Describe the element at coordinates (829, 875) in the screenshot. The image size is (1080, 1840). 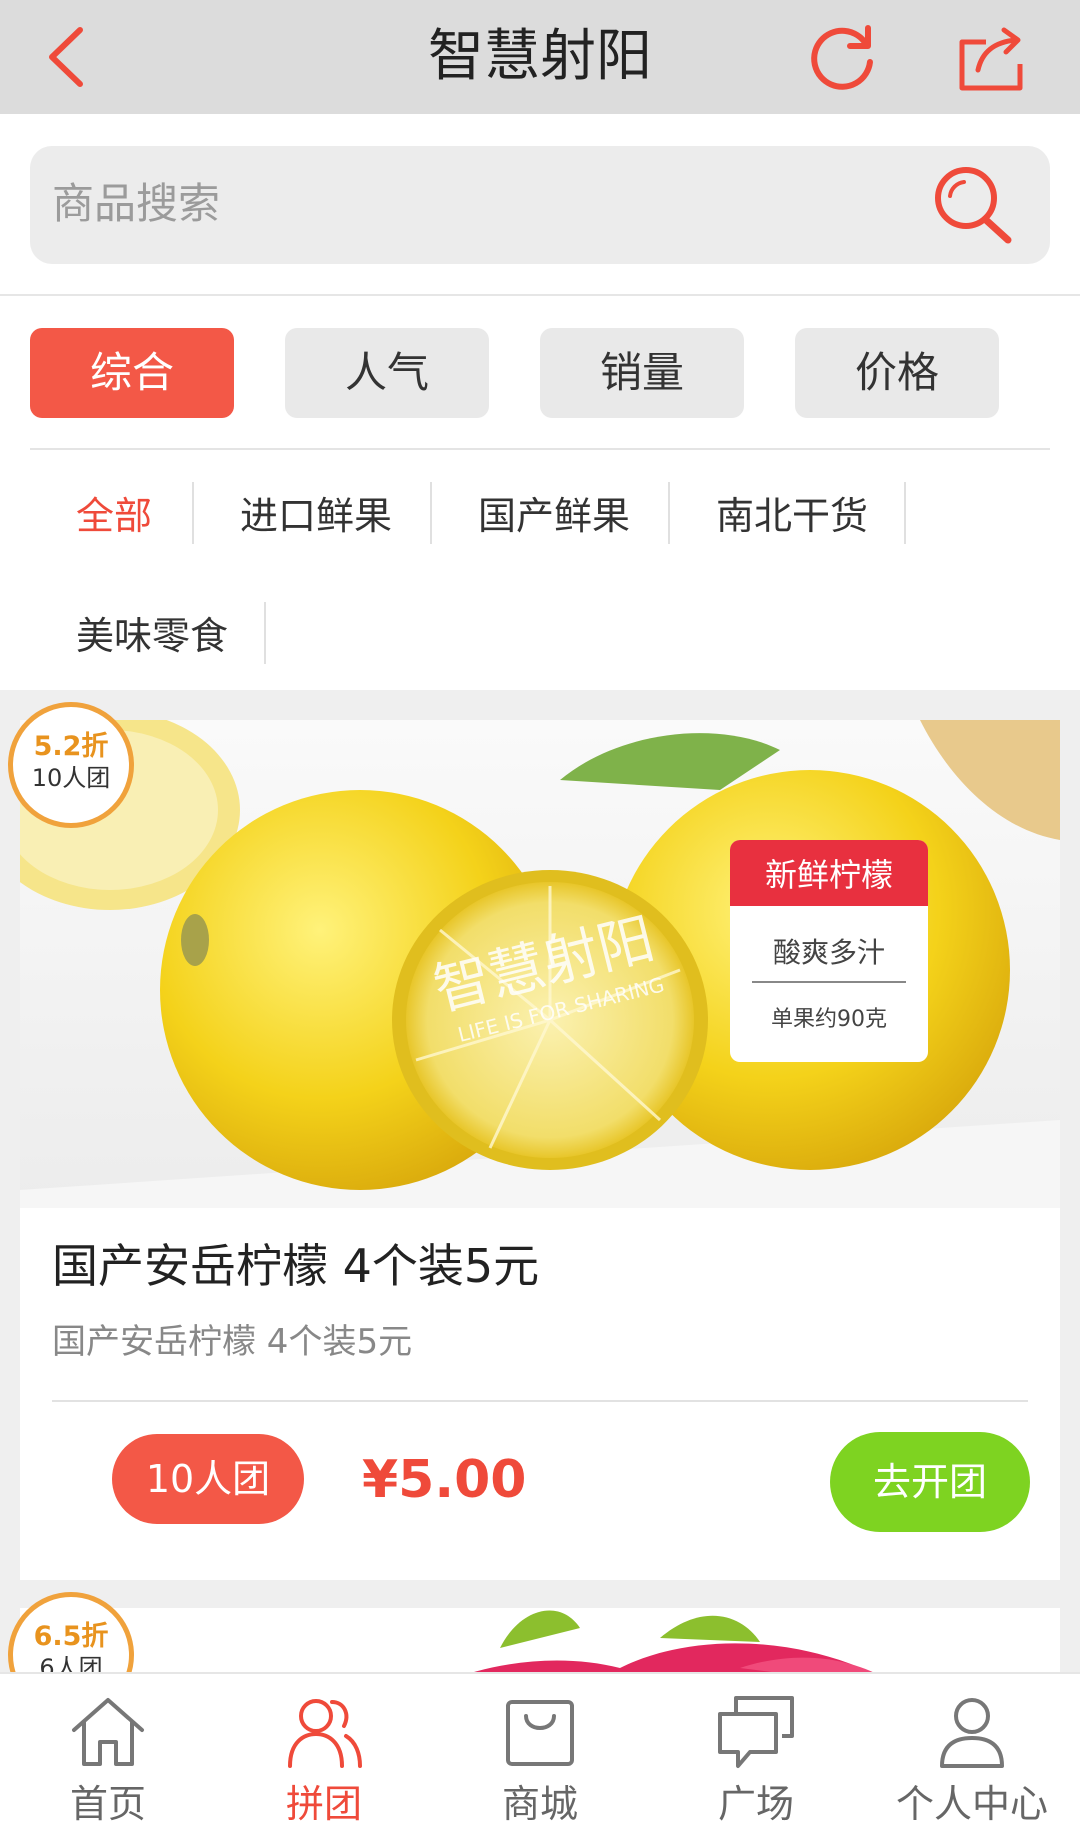
I see `image-tag: 新鲜柠檬` at that location.